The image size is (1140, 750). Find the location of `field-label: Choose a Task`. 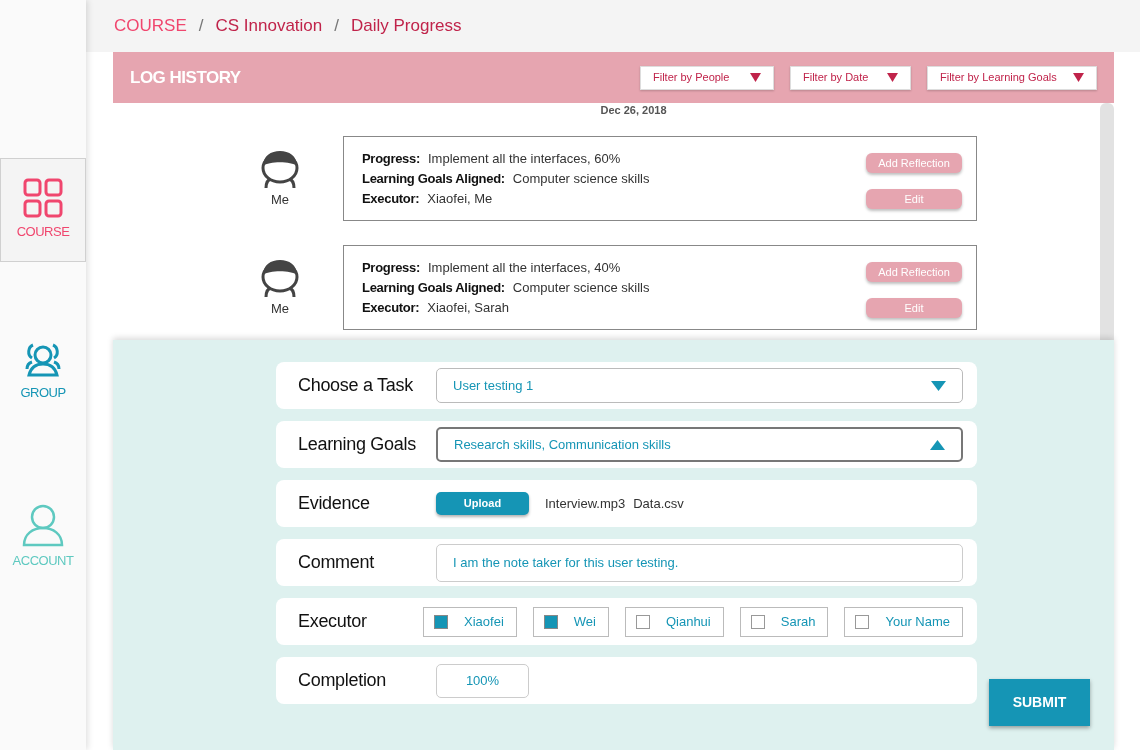

field-label: Choose a Task is located at coordinates (356, 385).